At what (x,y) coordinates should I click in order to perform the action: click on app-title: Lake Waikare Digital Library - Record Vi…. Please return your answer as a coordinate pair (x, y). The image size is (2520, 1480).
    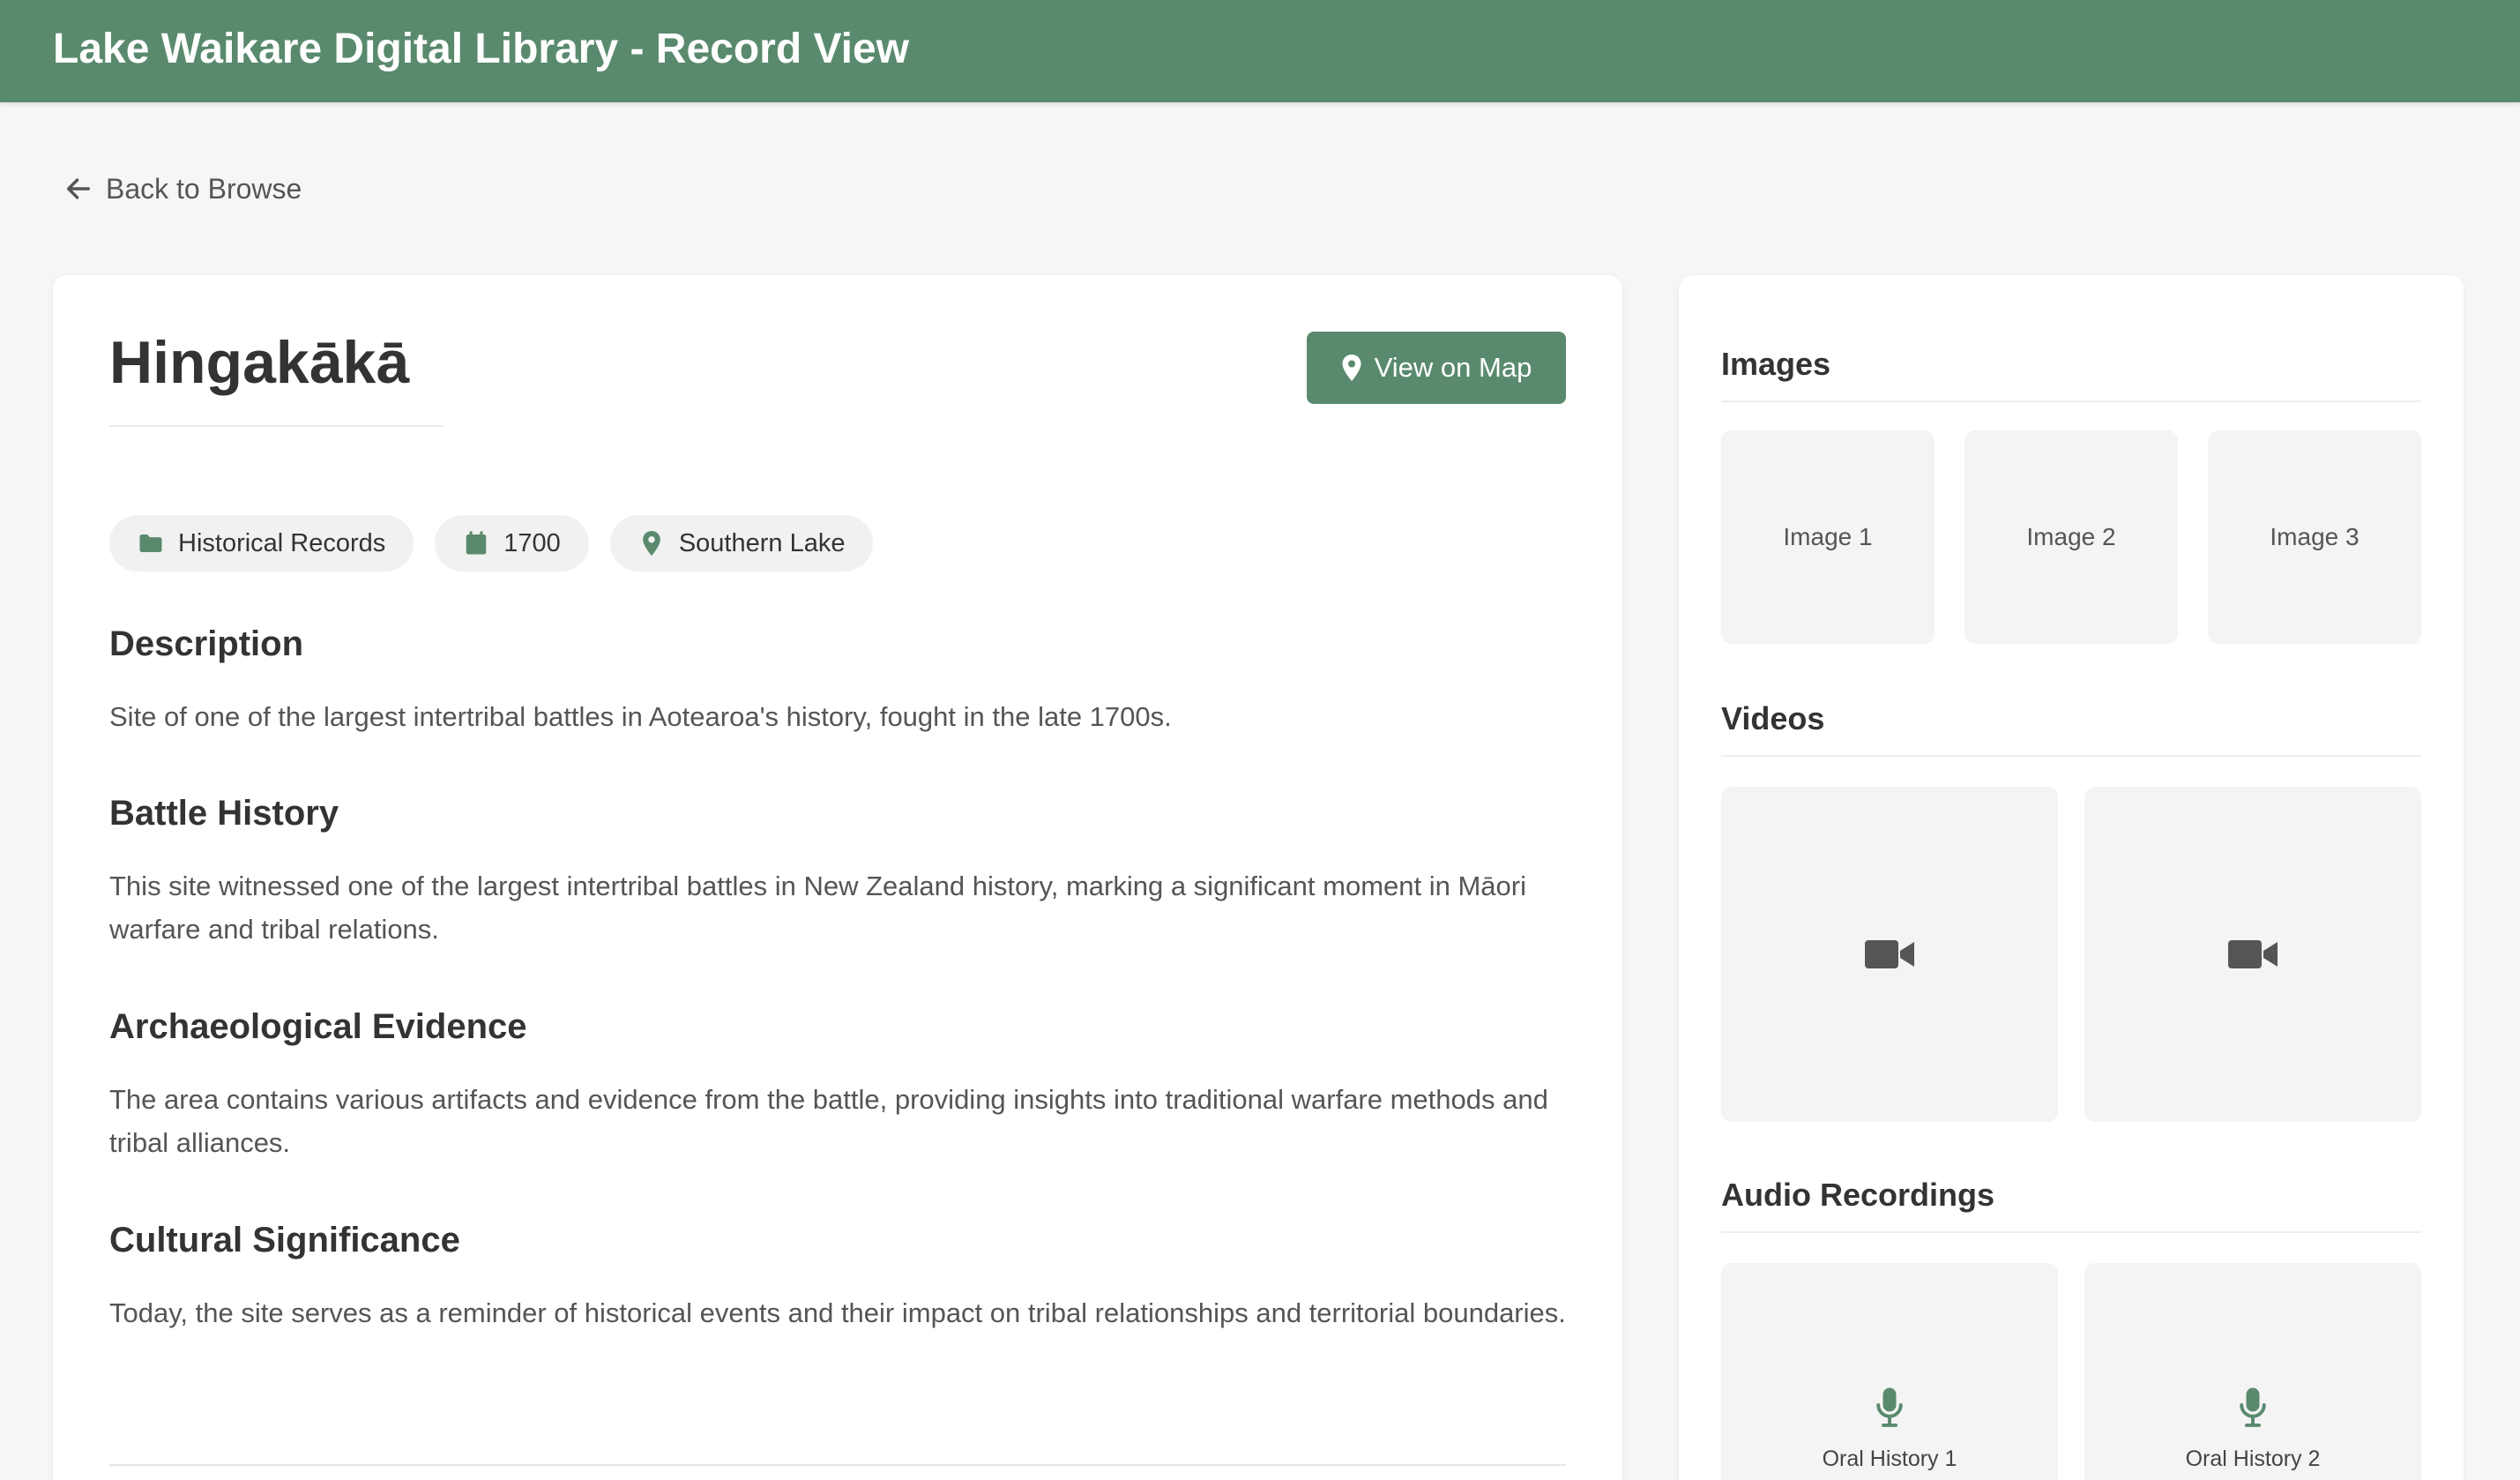
    Looking at the image, I should click on (481, 49).